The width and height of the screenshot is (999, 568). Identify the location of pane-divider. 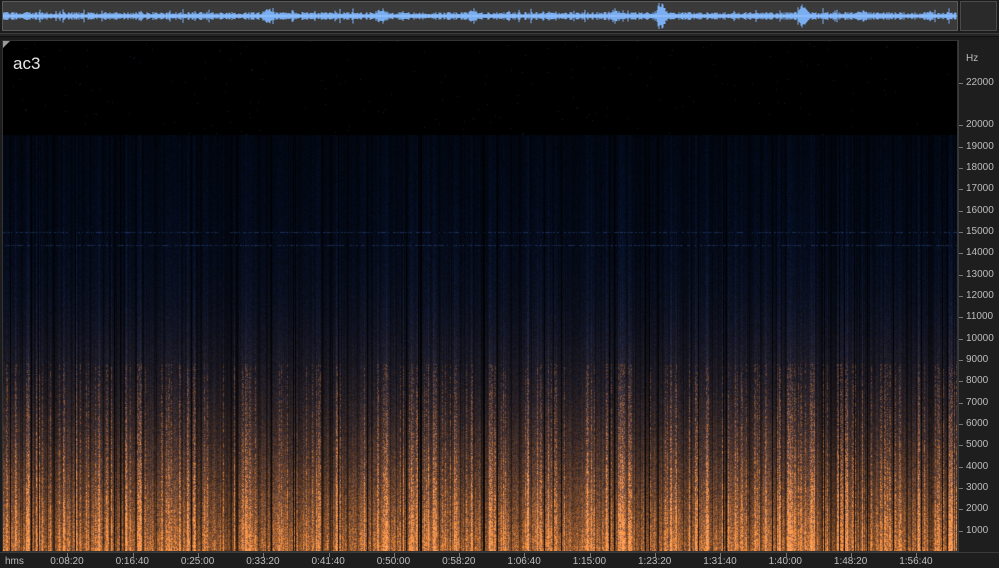
(499, 35).